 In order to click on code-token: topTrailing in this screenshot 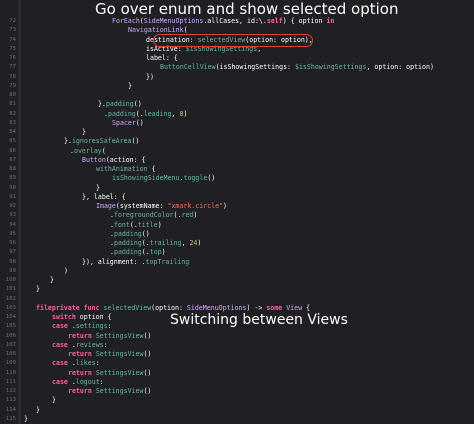, I will do `click(167, 261)`.